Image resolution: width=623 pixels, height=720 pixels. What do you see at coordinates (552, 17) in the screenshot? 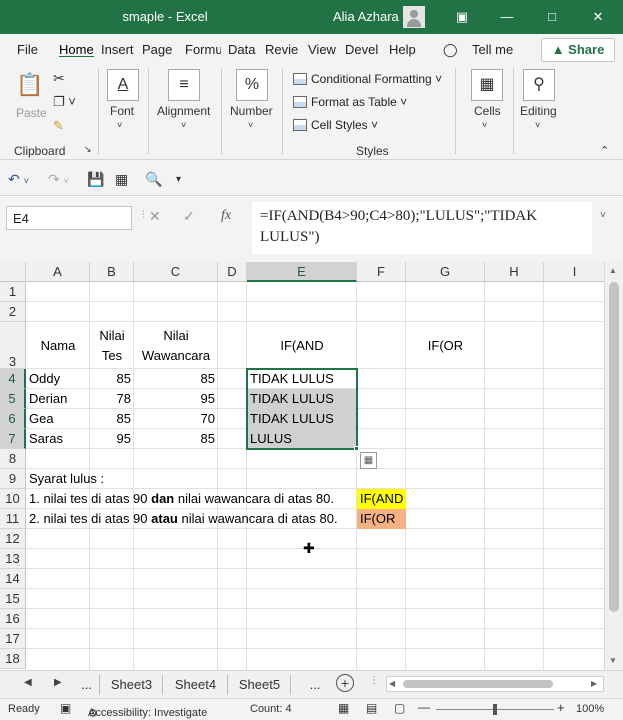
I see `maximize-icon: □` at bounding box center [552, 17].